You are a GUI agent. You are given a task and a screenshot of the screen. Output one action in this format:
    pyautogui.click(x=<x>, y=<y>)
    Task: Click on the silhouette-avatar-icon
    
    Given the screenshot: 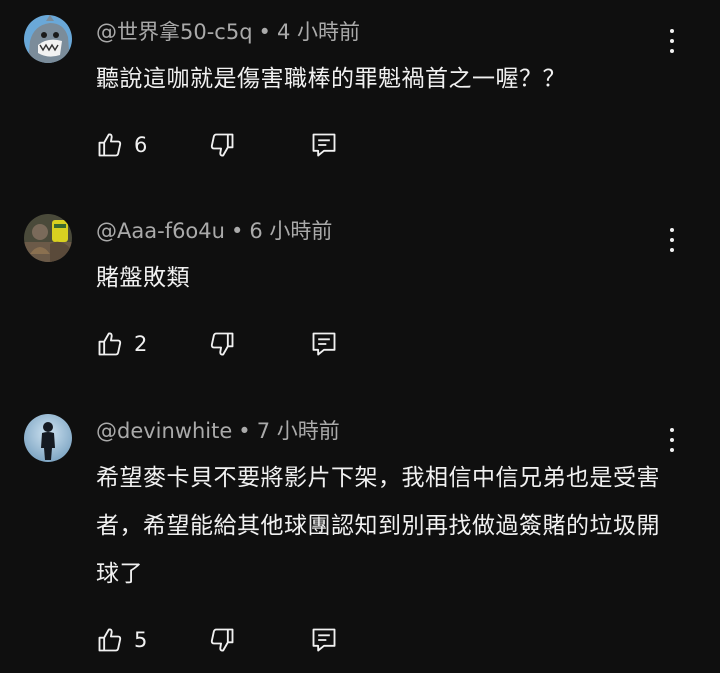 What is the action you would take?
    pyautogui.click(x=48, y=438)
    